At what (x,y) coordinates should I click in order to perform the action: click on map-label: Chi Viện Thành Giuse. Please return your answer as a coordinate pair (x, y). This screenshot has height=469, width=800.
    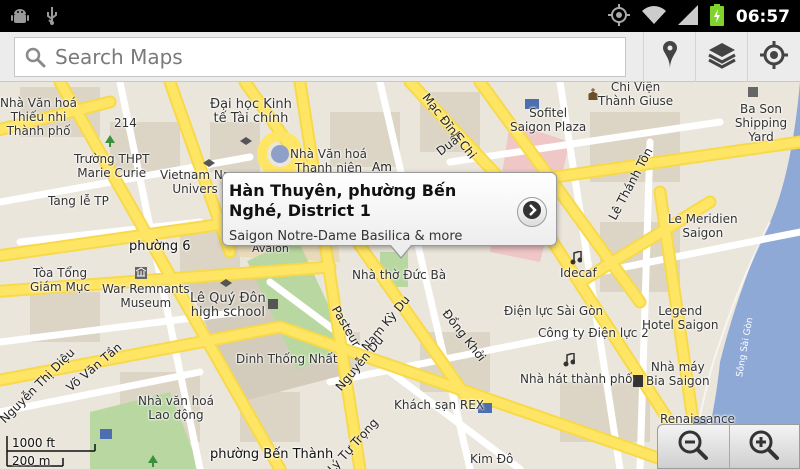
    Looking at the image, I should click on (635, 95).